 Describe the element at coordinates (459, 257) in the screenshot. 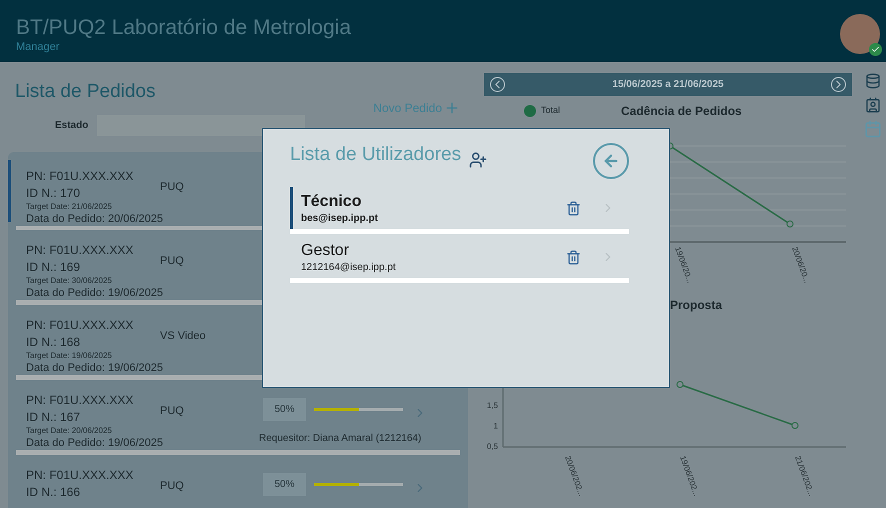

I see `user-row: Gestor 1212164@isep.ipp.pt` at that location.